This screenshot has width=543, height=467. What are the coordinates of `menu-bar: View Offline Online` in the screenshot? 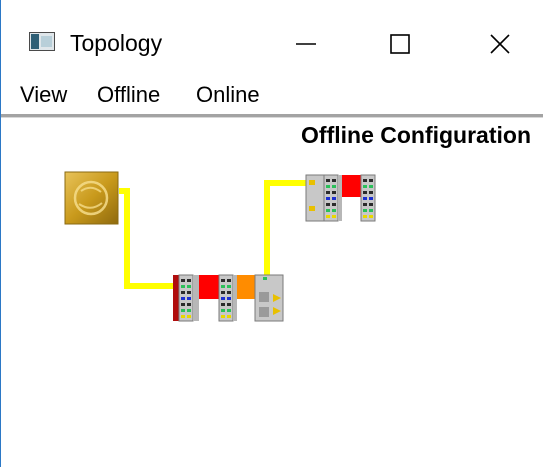 It's located at (272, 96).